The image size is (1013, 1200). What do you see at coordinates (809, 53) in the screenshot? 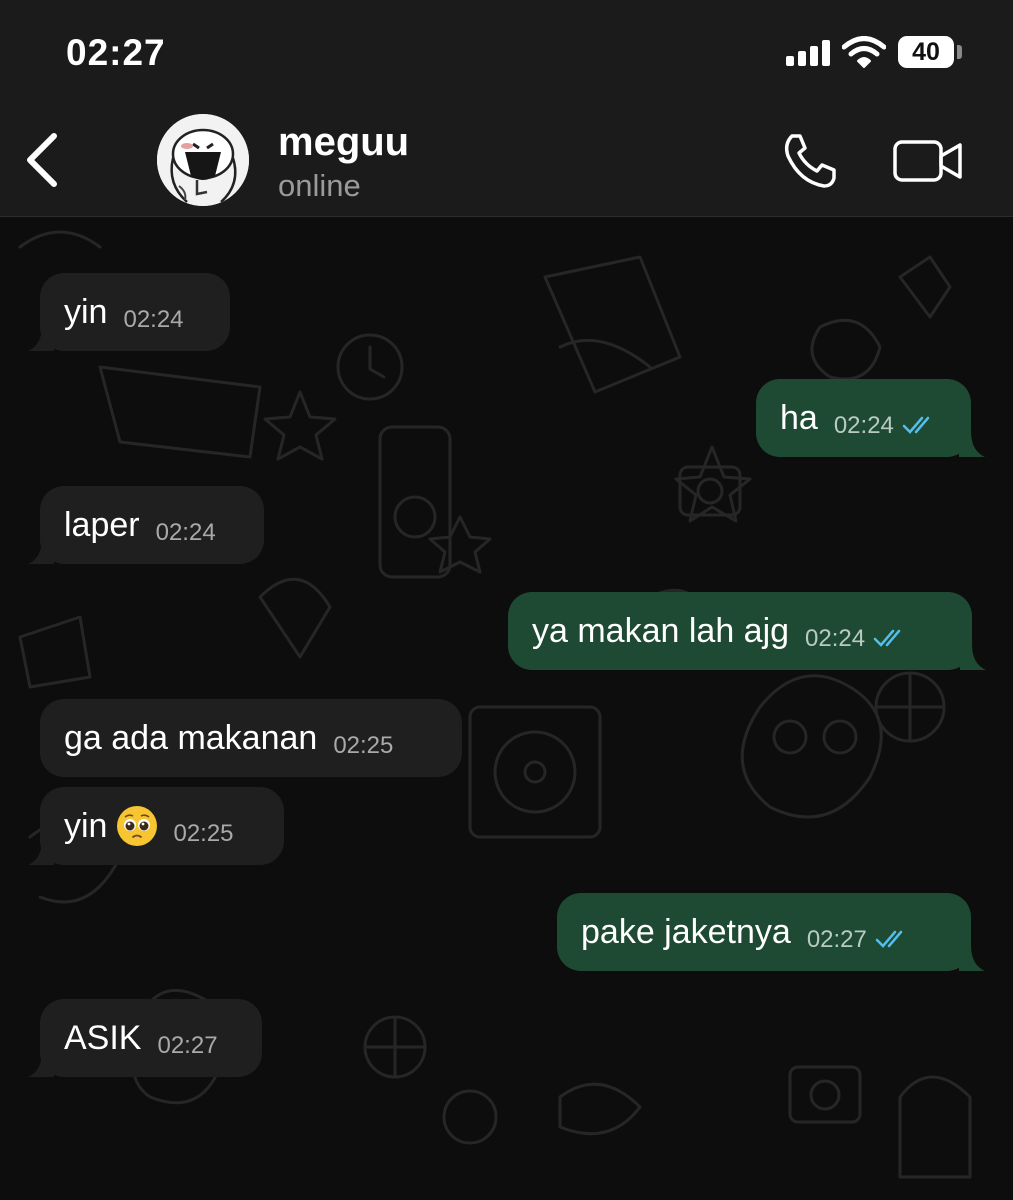
I see `cellular-signal-icon` at bounding box center [809, 53].